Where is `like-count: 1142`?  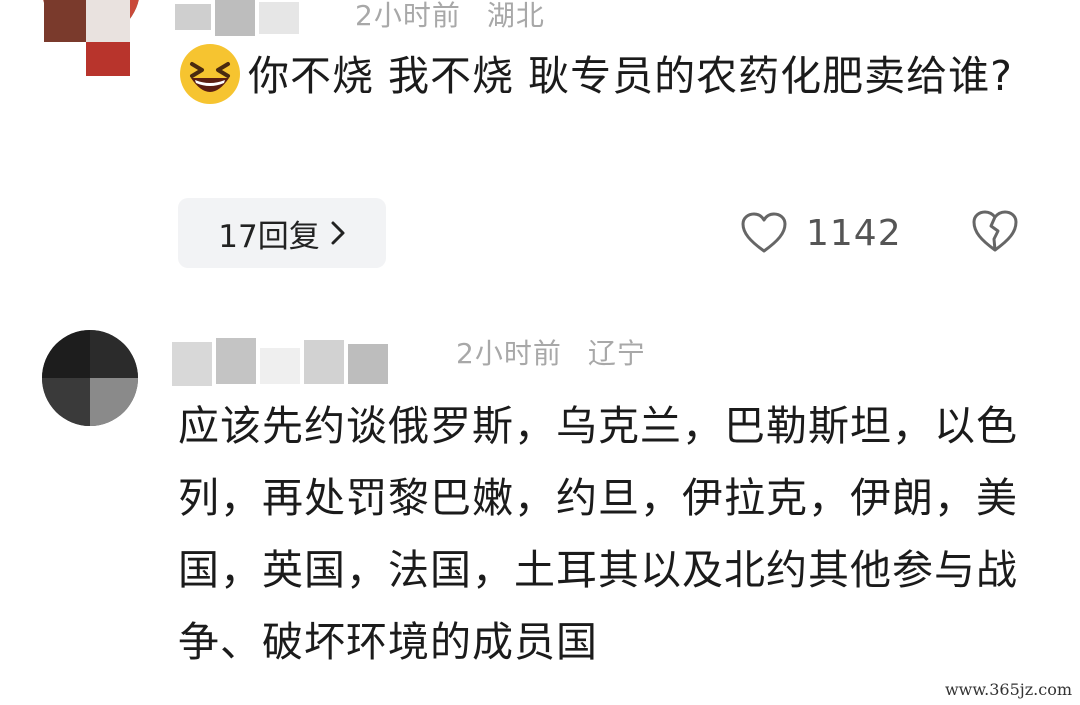
like-count: 1142 is located at coordinates (854, 233).